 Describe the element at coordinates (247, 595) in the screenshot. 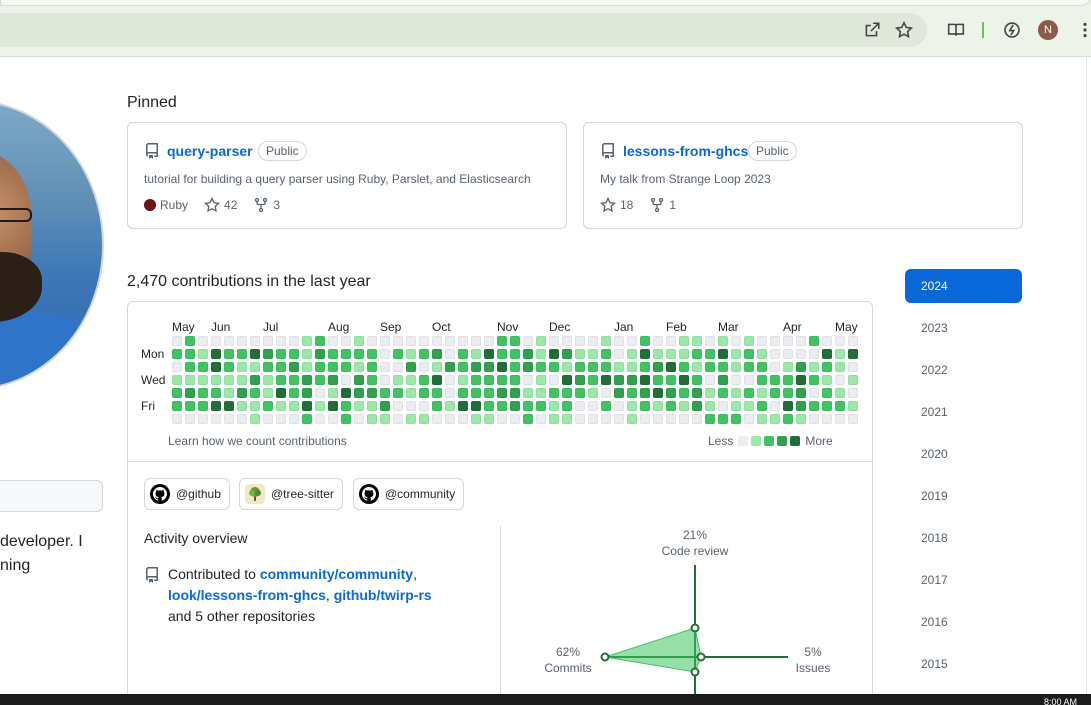

I see `repo-link-lessons: look/lessons-from-ghcs` at that location.